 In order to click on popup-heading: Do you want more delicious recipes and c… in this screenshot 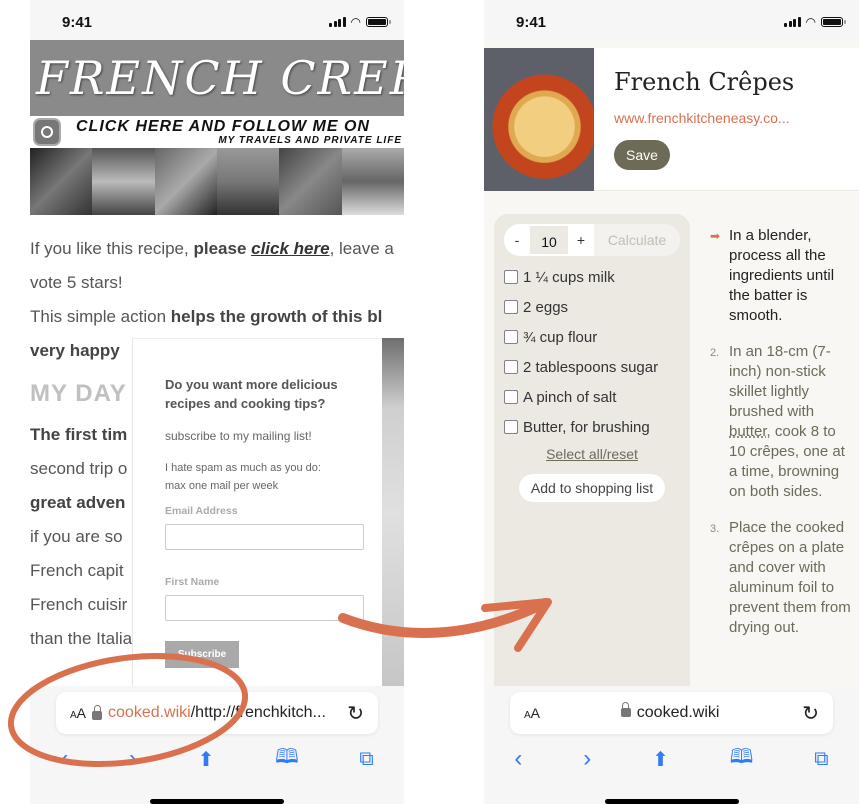, I will do `click(251, 394)`.